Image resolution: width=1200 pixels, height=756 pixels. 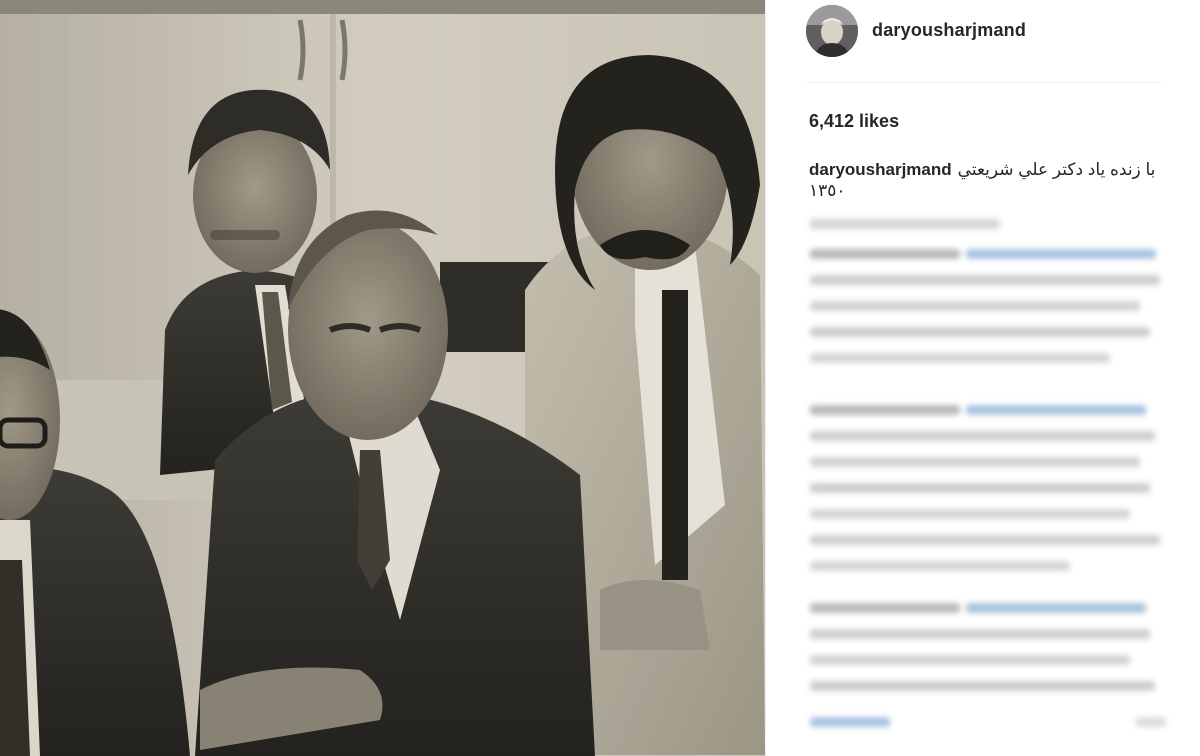 What do you see at coordinates (880, 169) in the screenshot?
I see `caption-username: daryousharjmand` at bounding box center [880, 169].